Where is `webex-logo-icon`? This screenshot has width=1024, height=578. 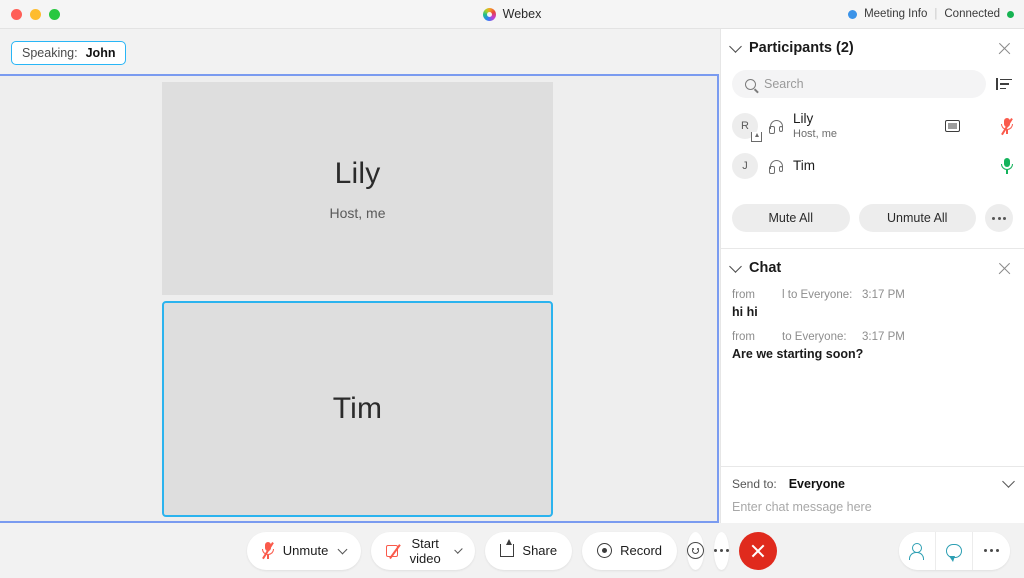
webex-logo-icon is located at coordinates (489, 14).